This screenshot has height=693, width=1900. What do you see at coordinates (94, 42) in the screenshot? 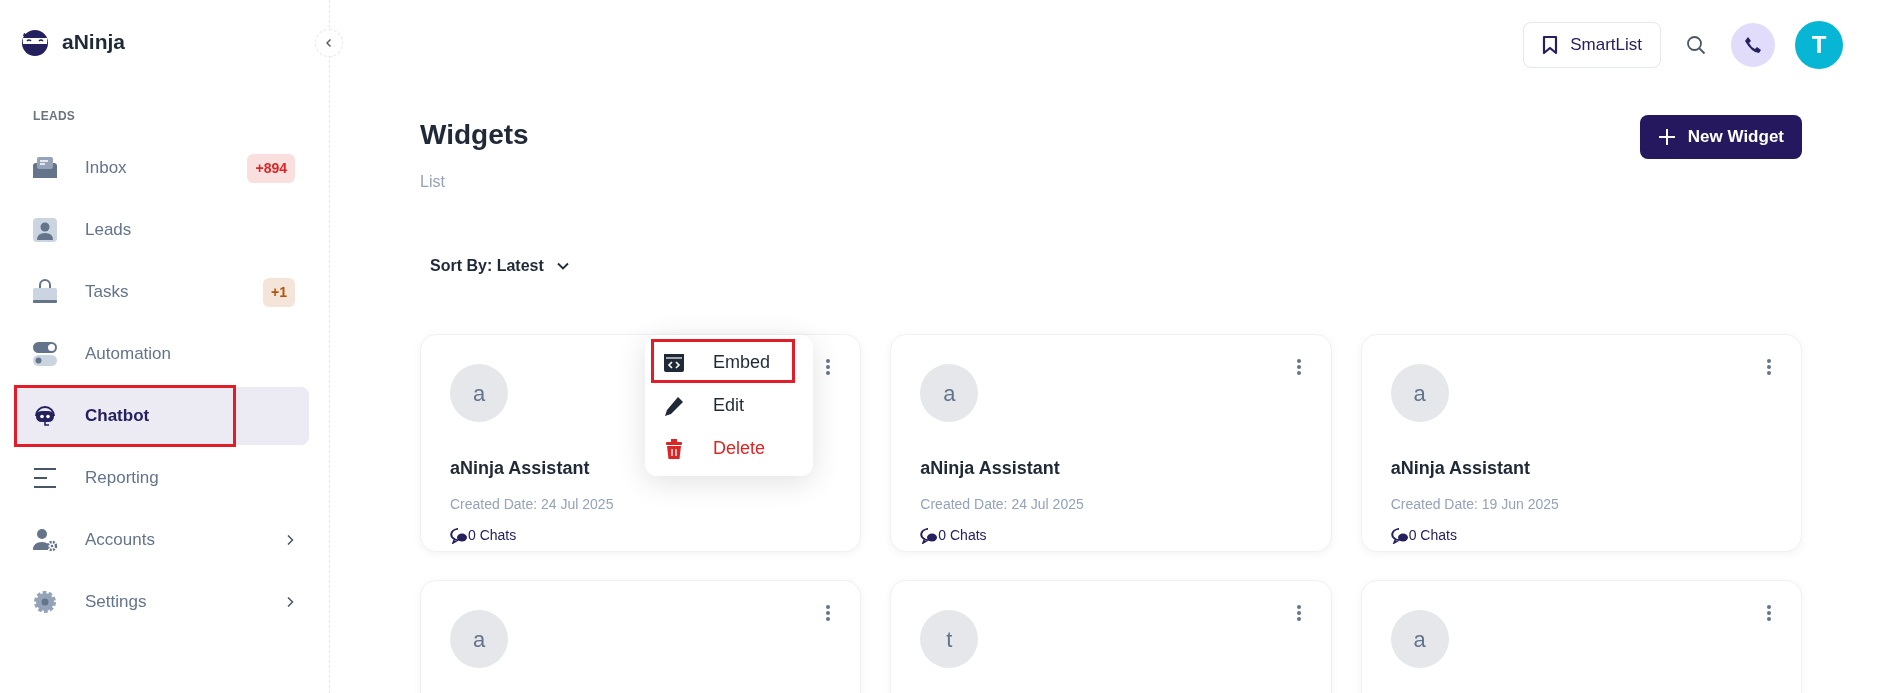
I see `brand-name: aNinja` at bounding box center [94, 42].